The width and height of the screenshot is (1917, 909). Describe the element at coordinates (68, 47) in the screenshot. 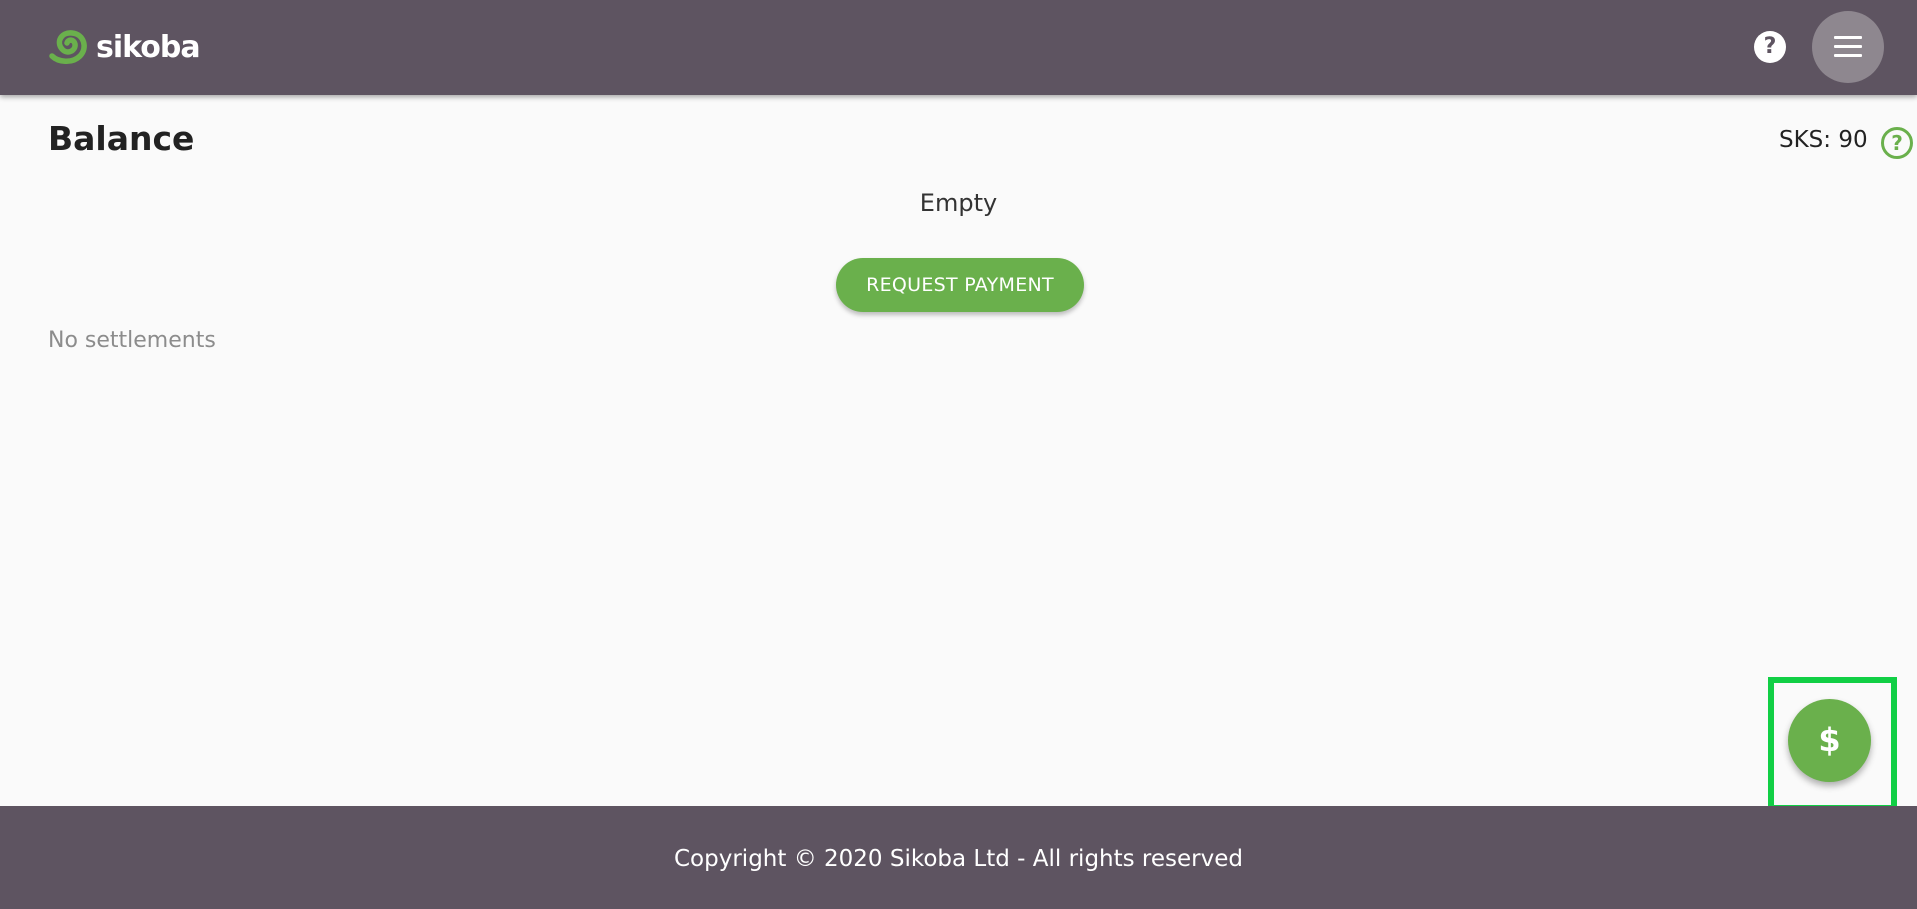

I see `swirl-logo-icon` at that location.